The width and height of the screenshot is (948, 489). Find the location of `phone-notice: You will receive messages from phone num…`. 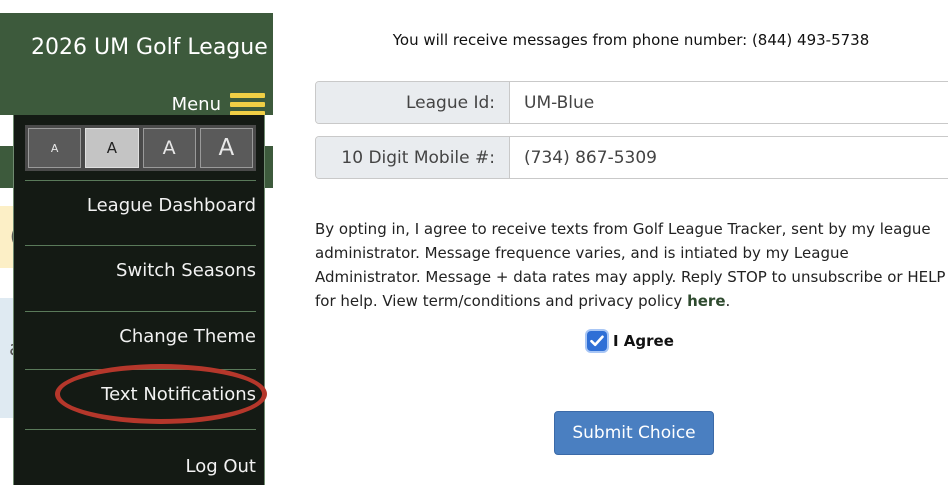

phone-notice: You will receive messages from phone num… is located at coordinates (631, 40).